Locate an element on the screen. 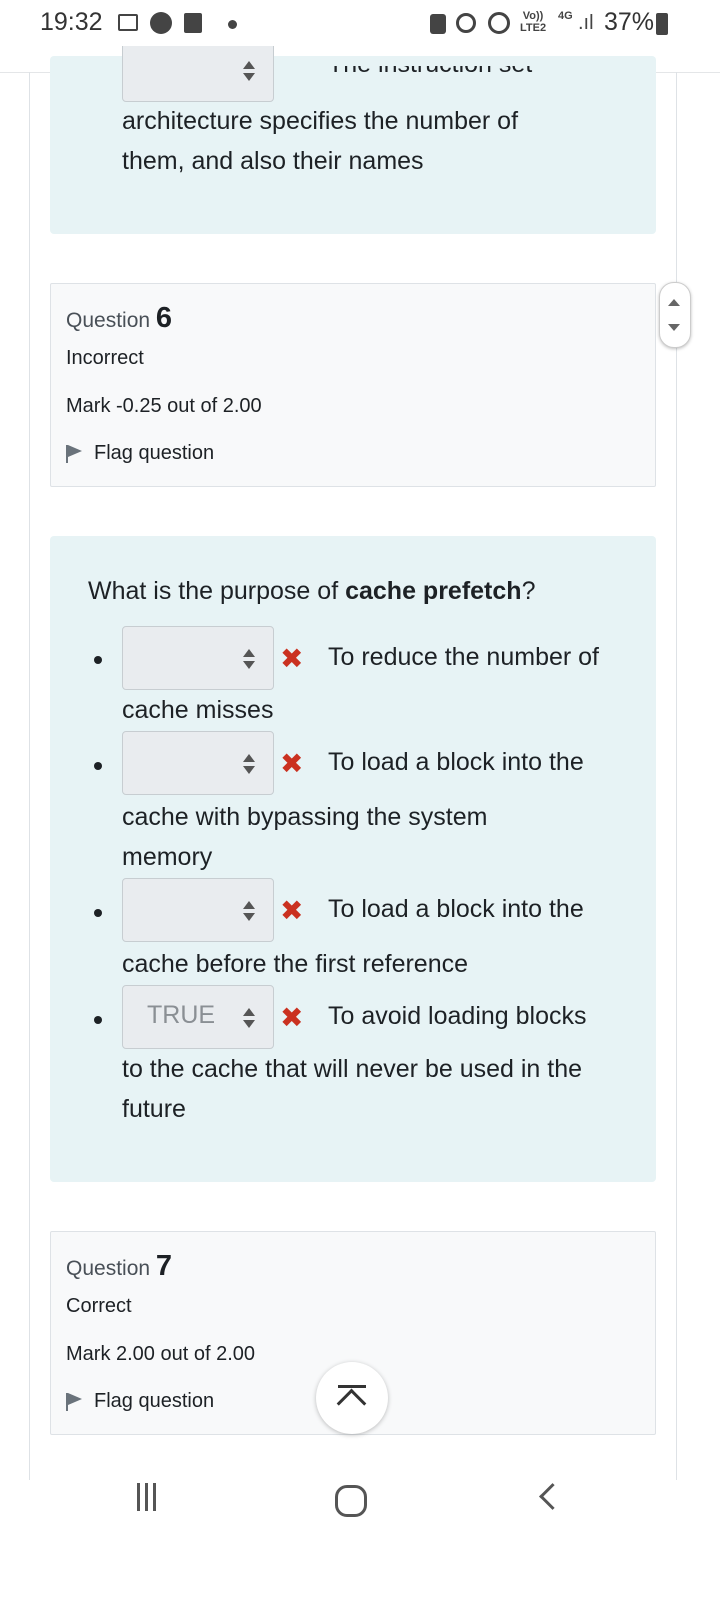  messenger-icon is located at coordinates (161, 23).